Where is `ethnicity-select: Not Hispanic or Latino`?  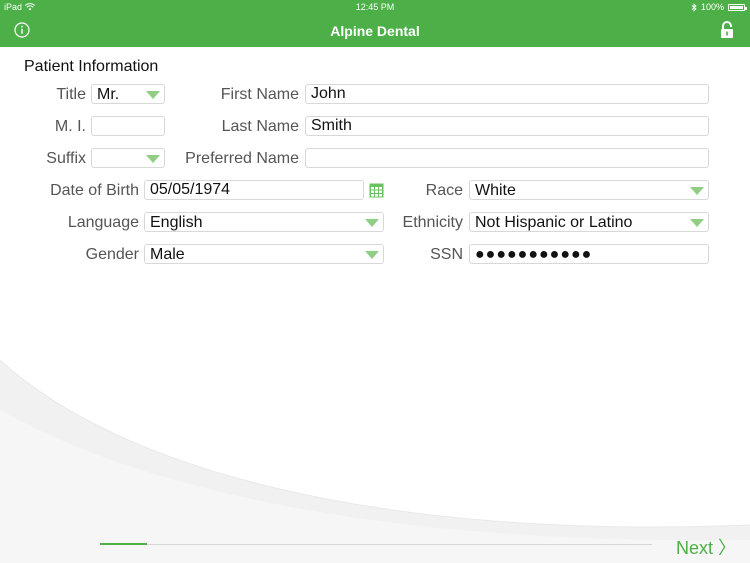 ethnicity-select: Not Hispanic or Latino is located at coordinates (589, 222).